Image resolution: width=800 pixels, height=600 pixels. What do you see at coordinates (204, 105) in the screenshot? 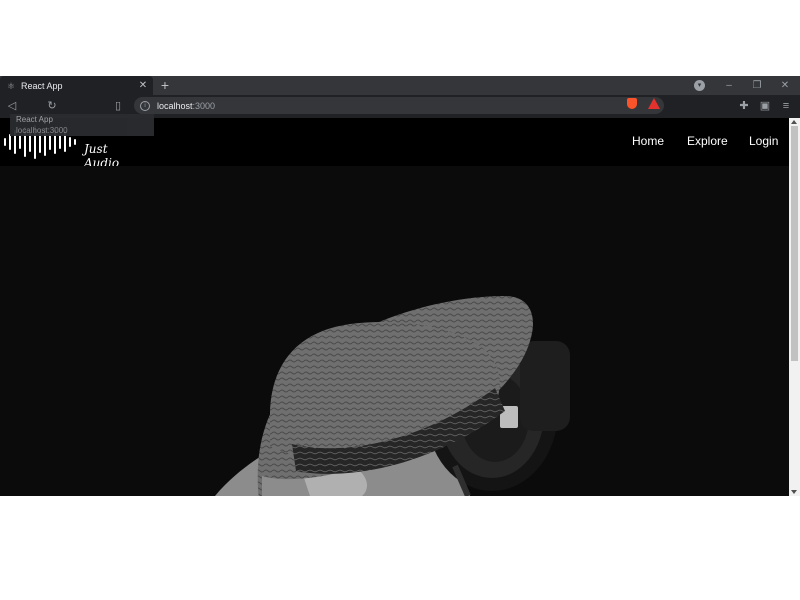
I see `url-port: :3000` at bounding box center [204, 105].